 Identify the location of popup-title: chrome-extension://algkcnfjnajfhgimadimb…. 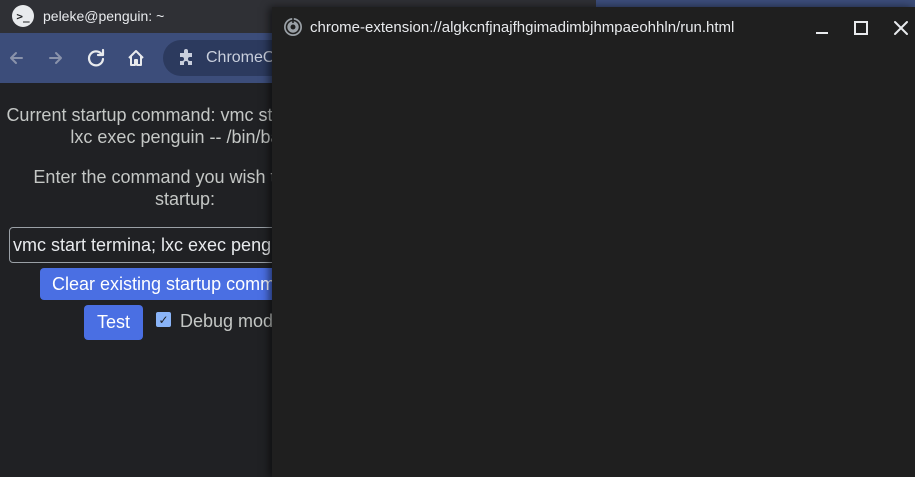
(522, 27).